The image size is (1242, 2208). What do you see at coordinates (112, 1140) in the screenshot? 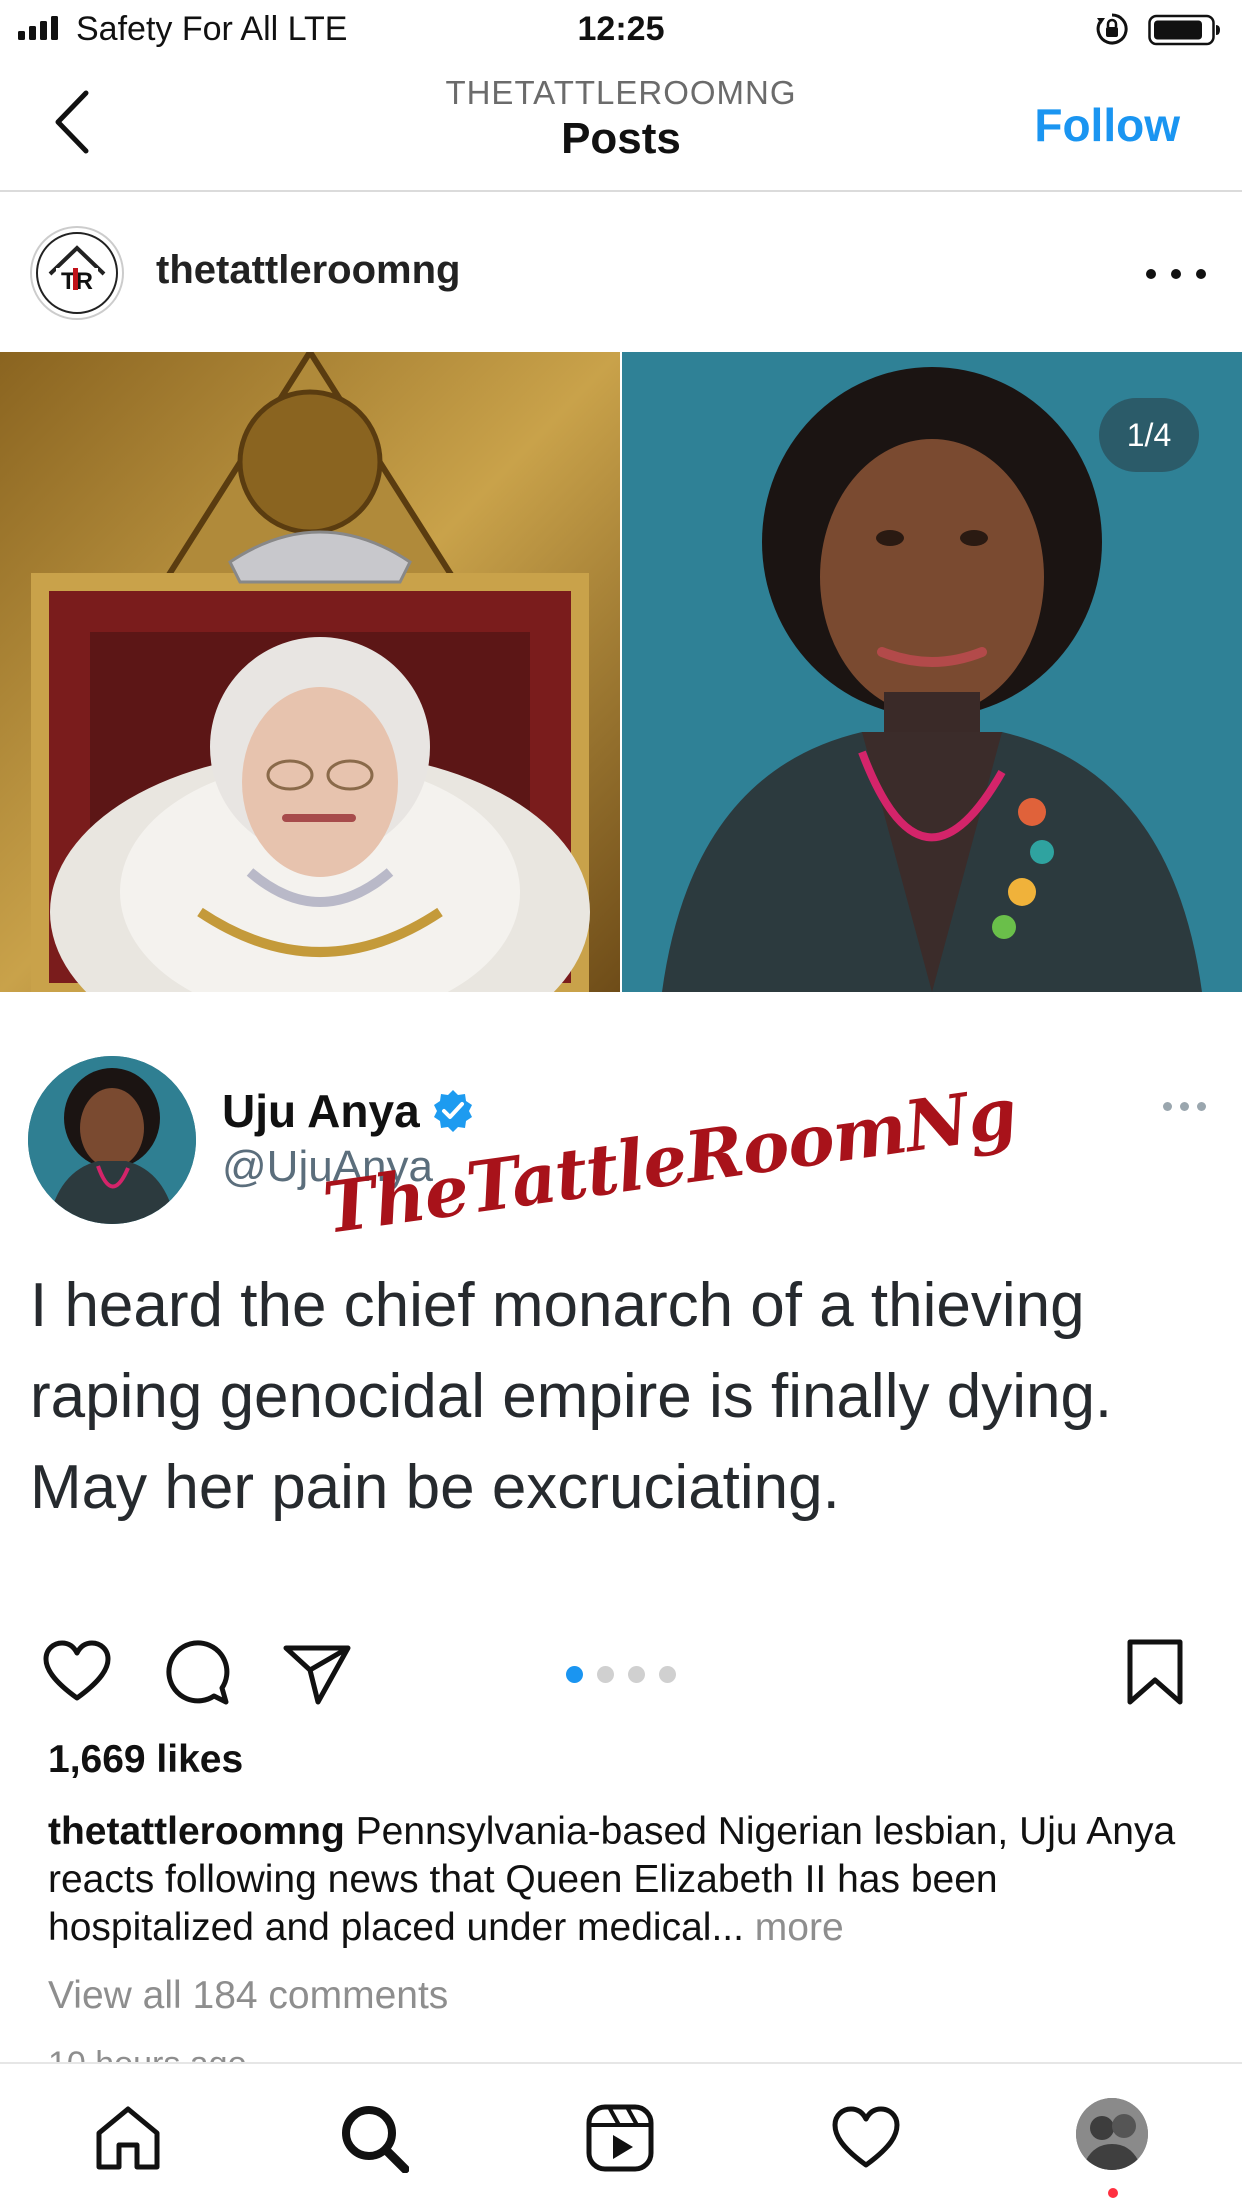
I see `tweet-avatar` at bounding box center [112, 1140].